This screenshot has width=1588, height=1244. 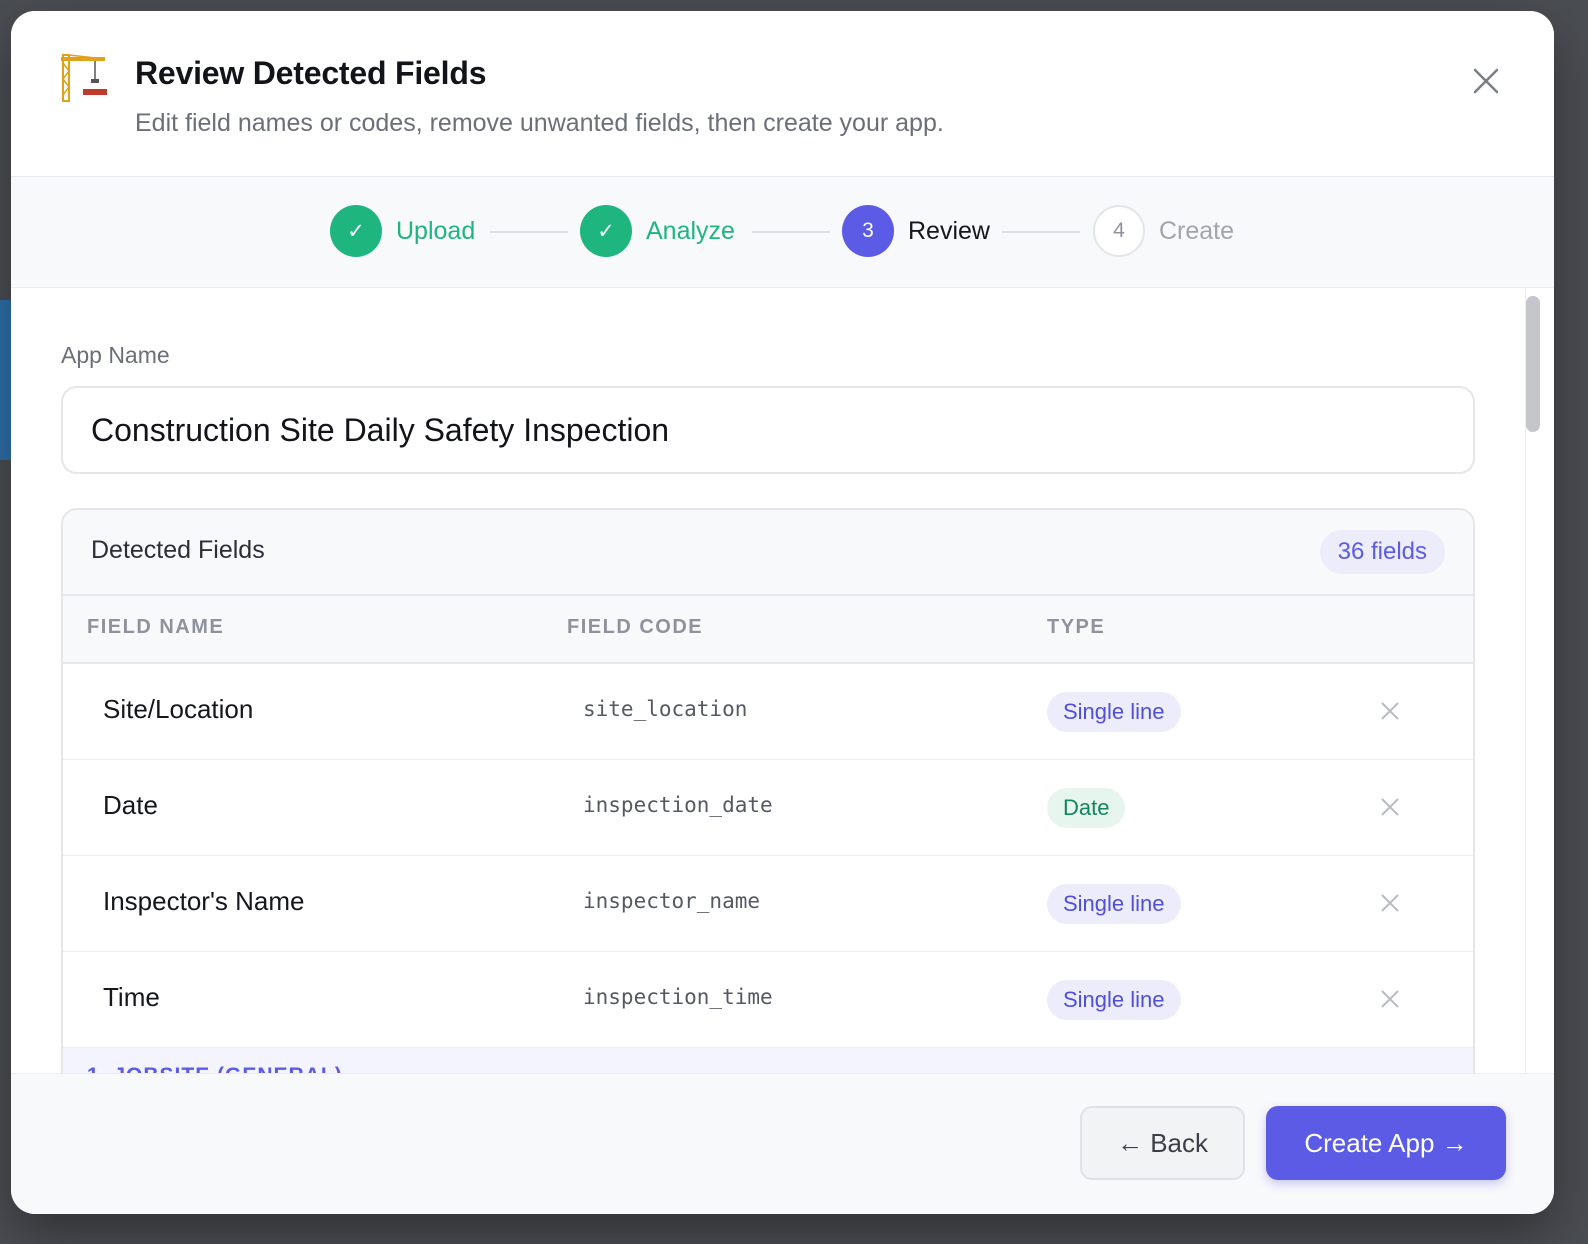 What do you see at coordinates (678, 997) in the screenshot?
I see `field-code-cell: inspection_time` at bounding box center [678, 997].